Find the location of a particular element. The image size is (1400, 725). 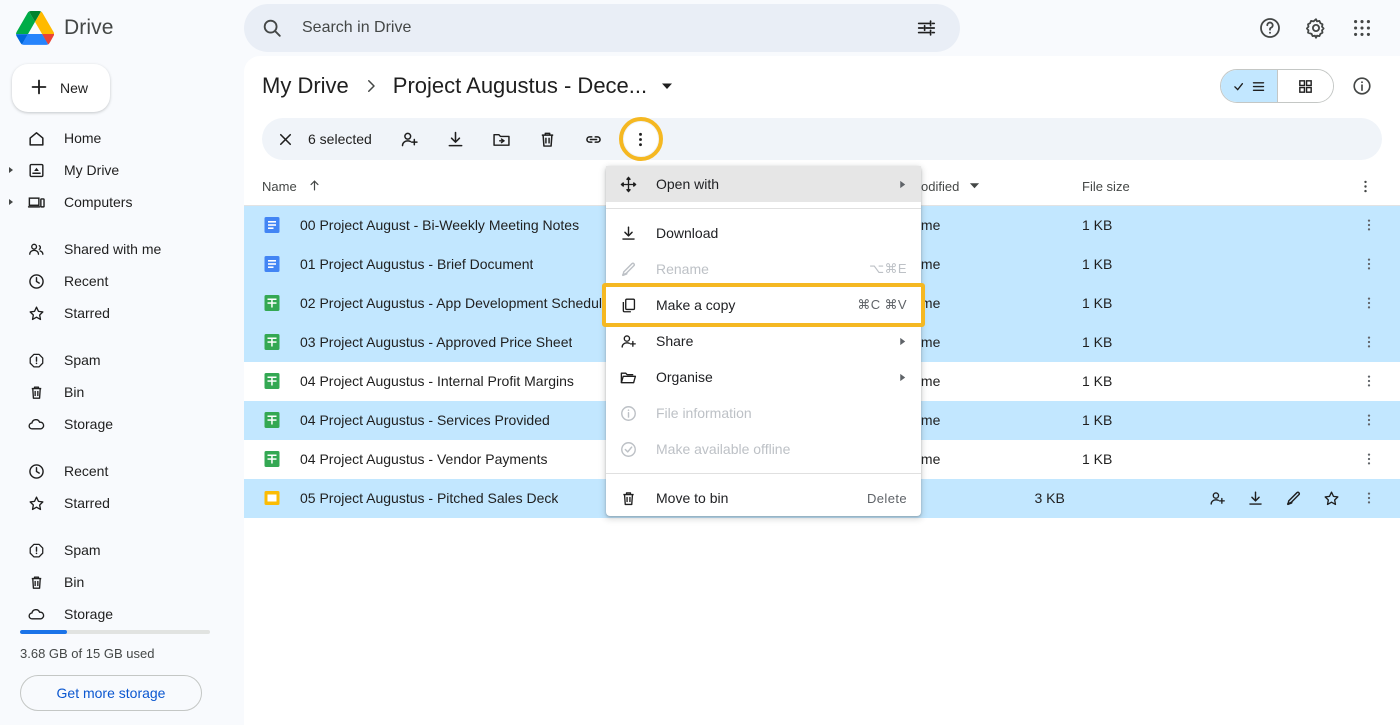

sidebar-item-home: Home is located at coordinates (115, 138).